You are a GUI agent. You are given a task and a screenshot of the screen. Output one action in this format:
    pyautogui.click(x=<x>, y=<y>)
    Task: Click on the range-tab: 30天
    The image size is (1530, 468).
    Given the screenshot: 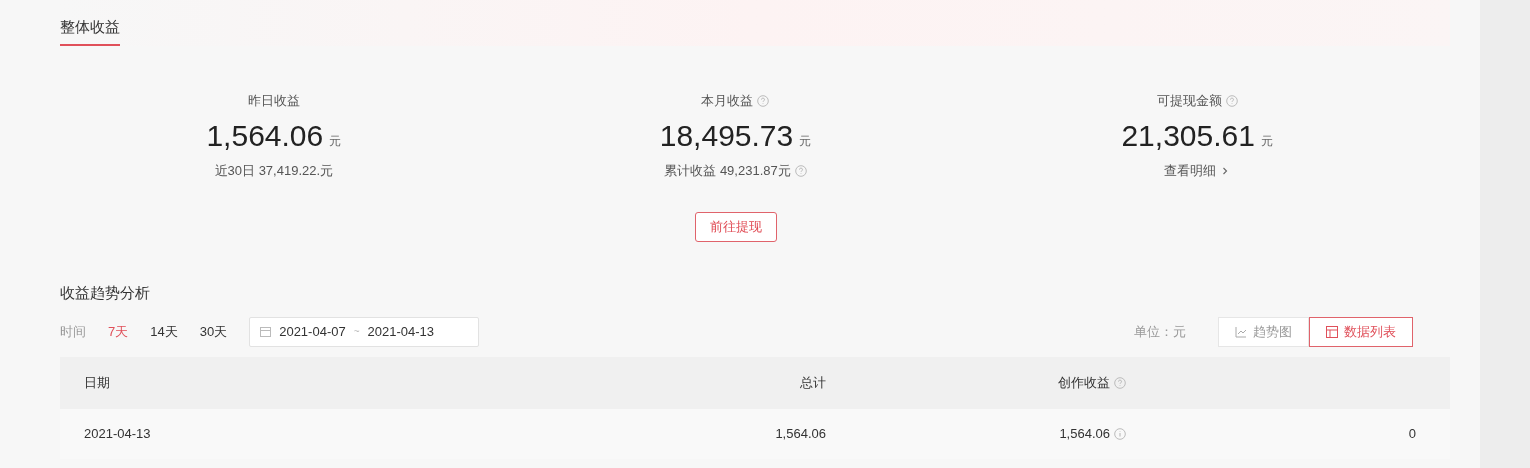 What is the action you would take?
    pyautogui.click(x=213, y=331)
    